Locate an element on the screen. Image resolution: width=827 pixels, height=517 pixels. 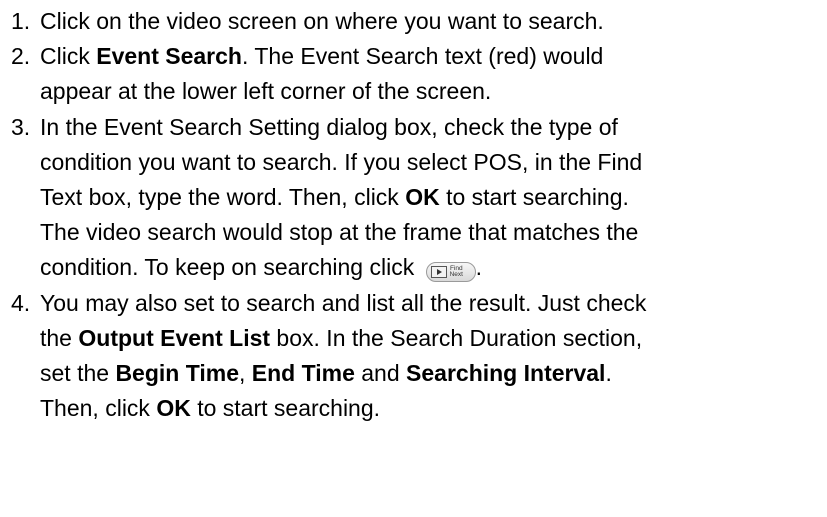
step-text: set the is located at coordinates (78, 373).